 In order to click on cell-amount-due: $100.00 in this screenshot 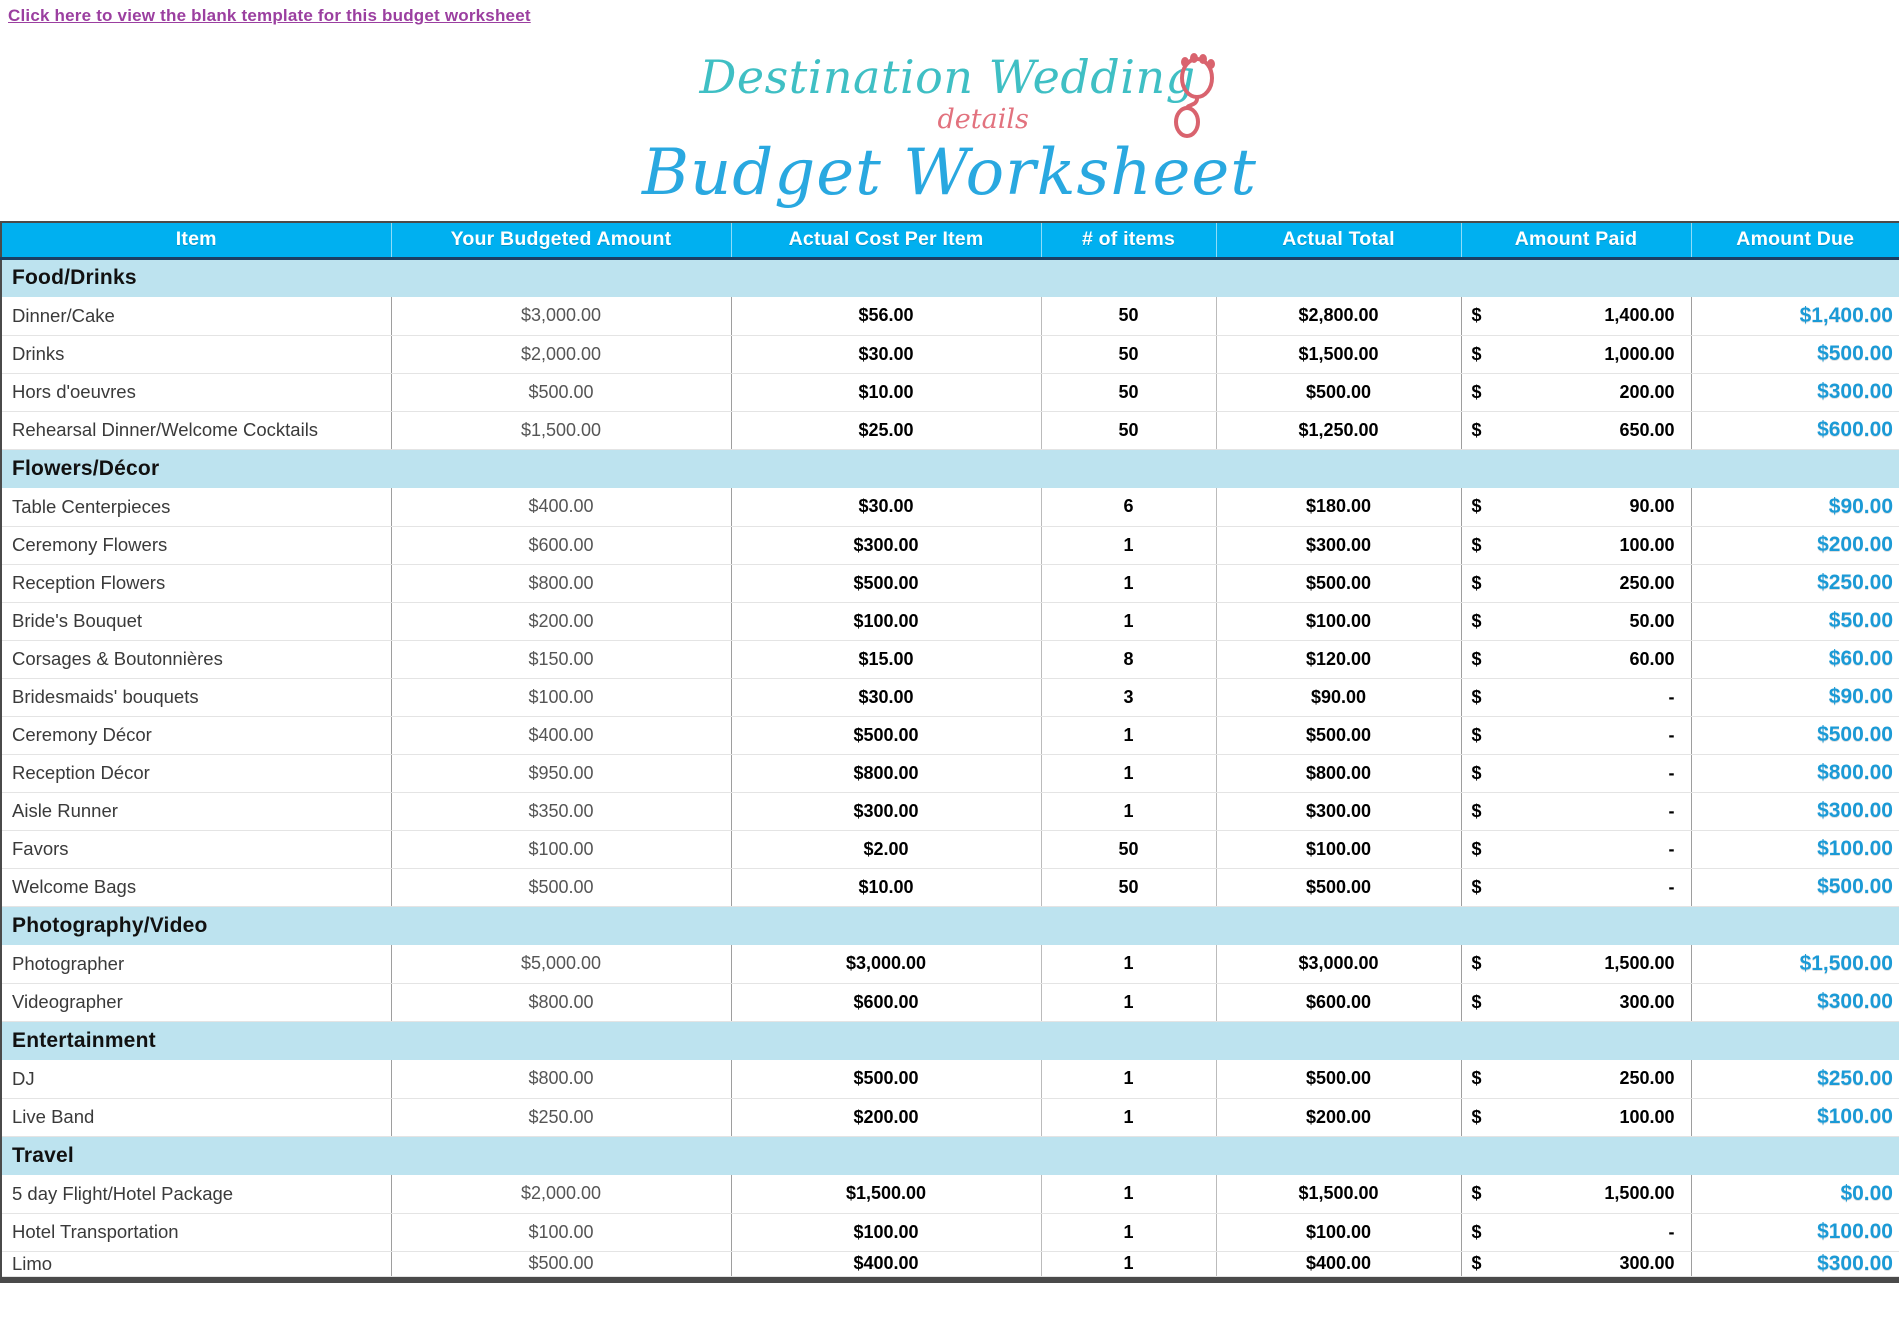, I will do `click(1795, 849)`.